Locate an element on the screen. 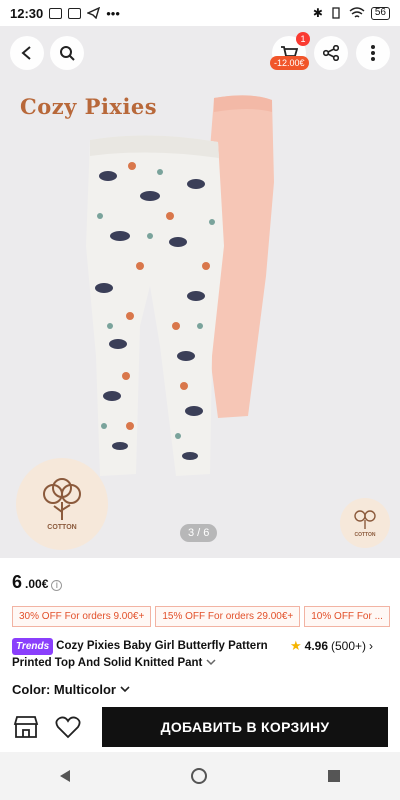 The width and height of the screenshot is (400, 800). nav-home-icon is located at coordinates (198, 776).